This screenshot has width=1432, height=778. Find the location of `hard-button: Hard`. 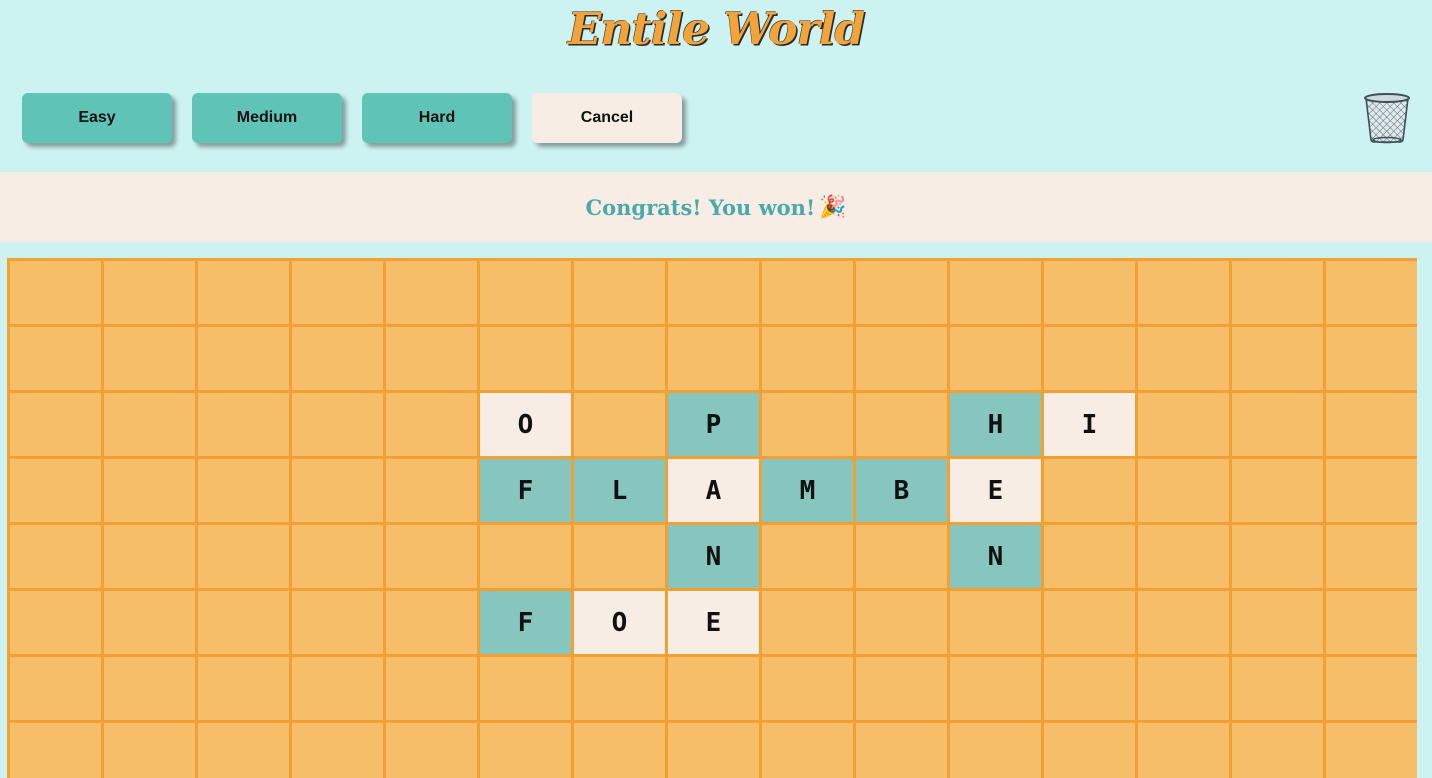

hard-button: Hard is located at coordinates (437, 118).